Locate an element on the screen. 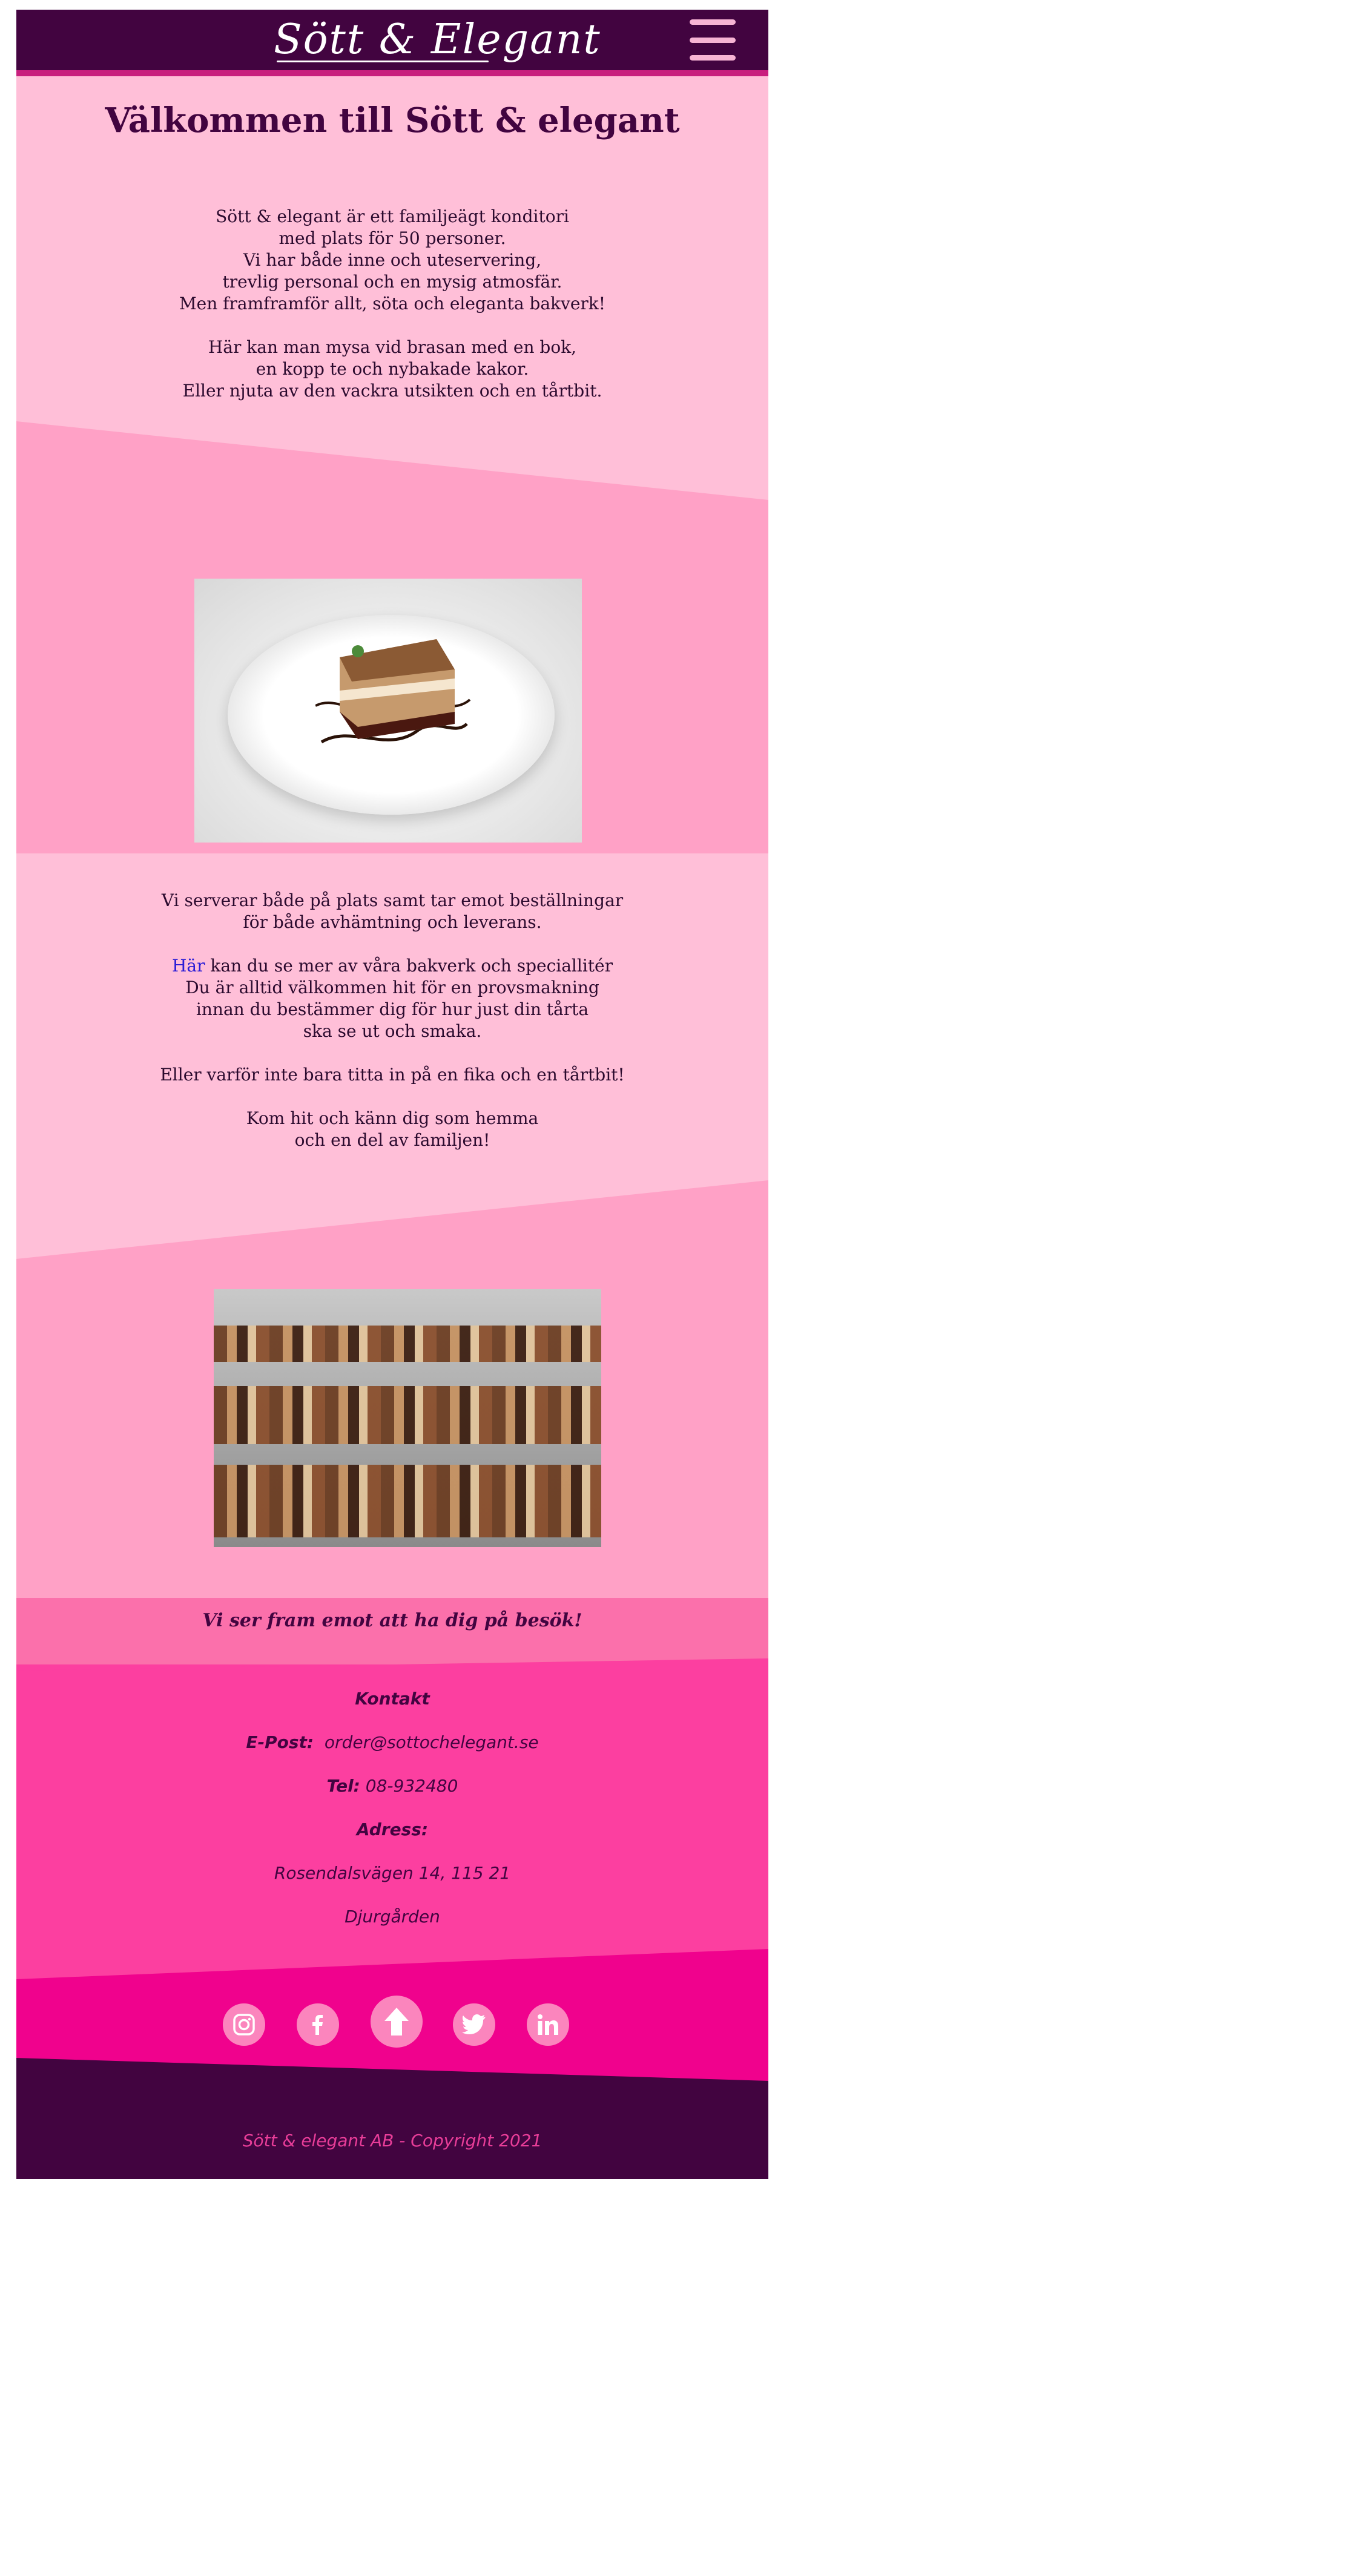 The image size is (1372, 2576). site-header: Sött & Elegant is located at coordinates (392, 43).